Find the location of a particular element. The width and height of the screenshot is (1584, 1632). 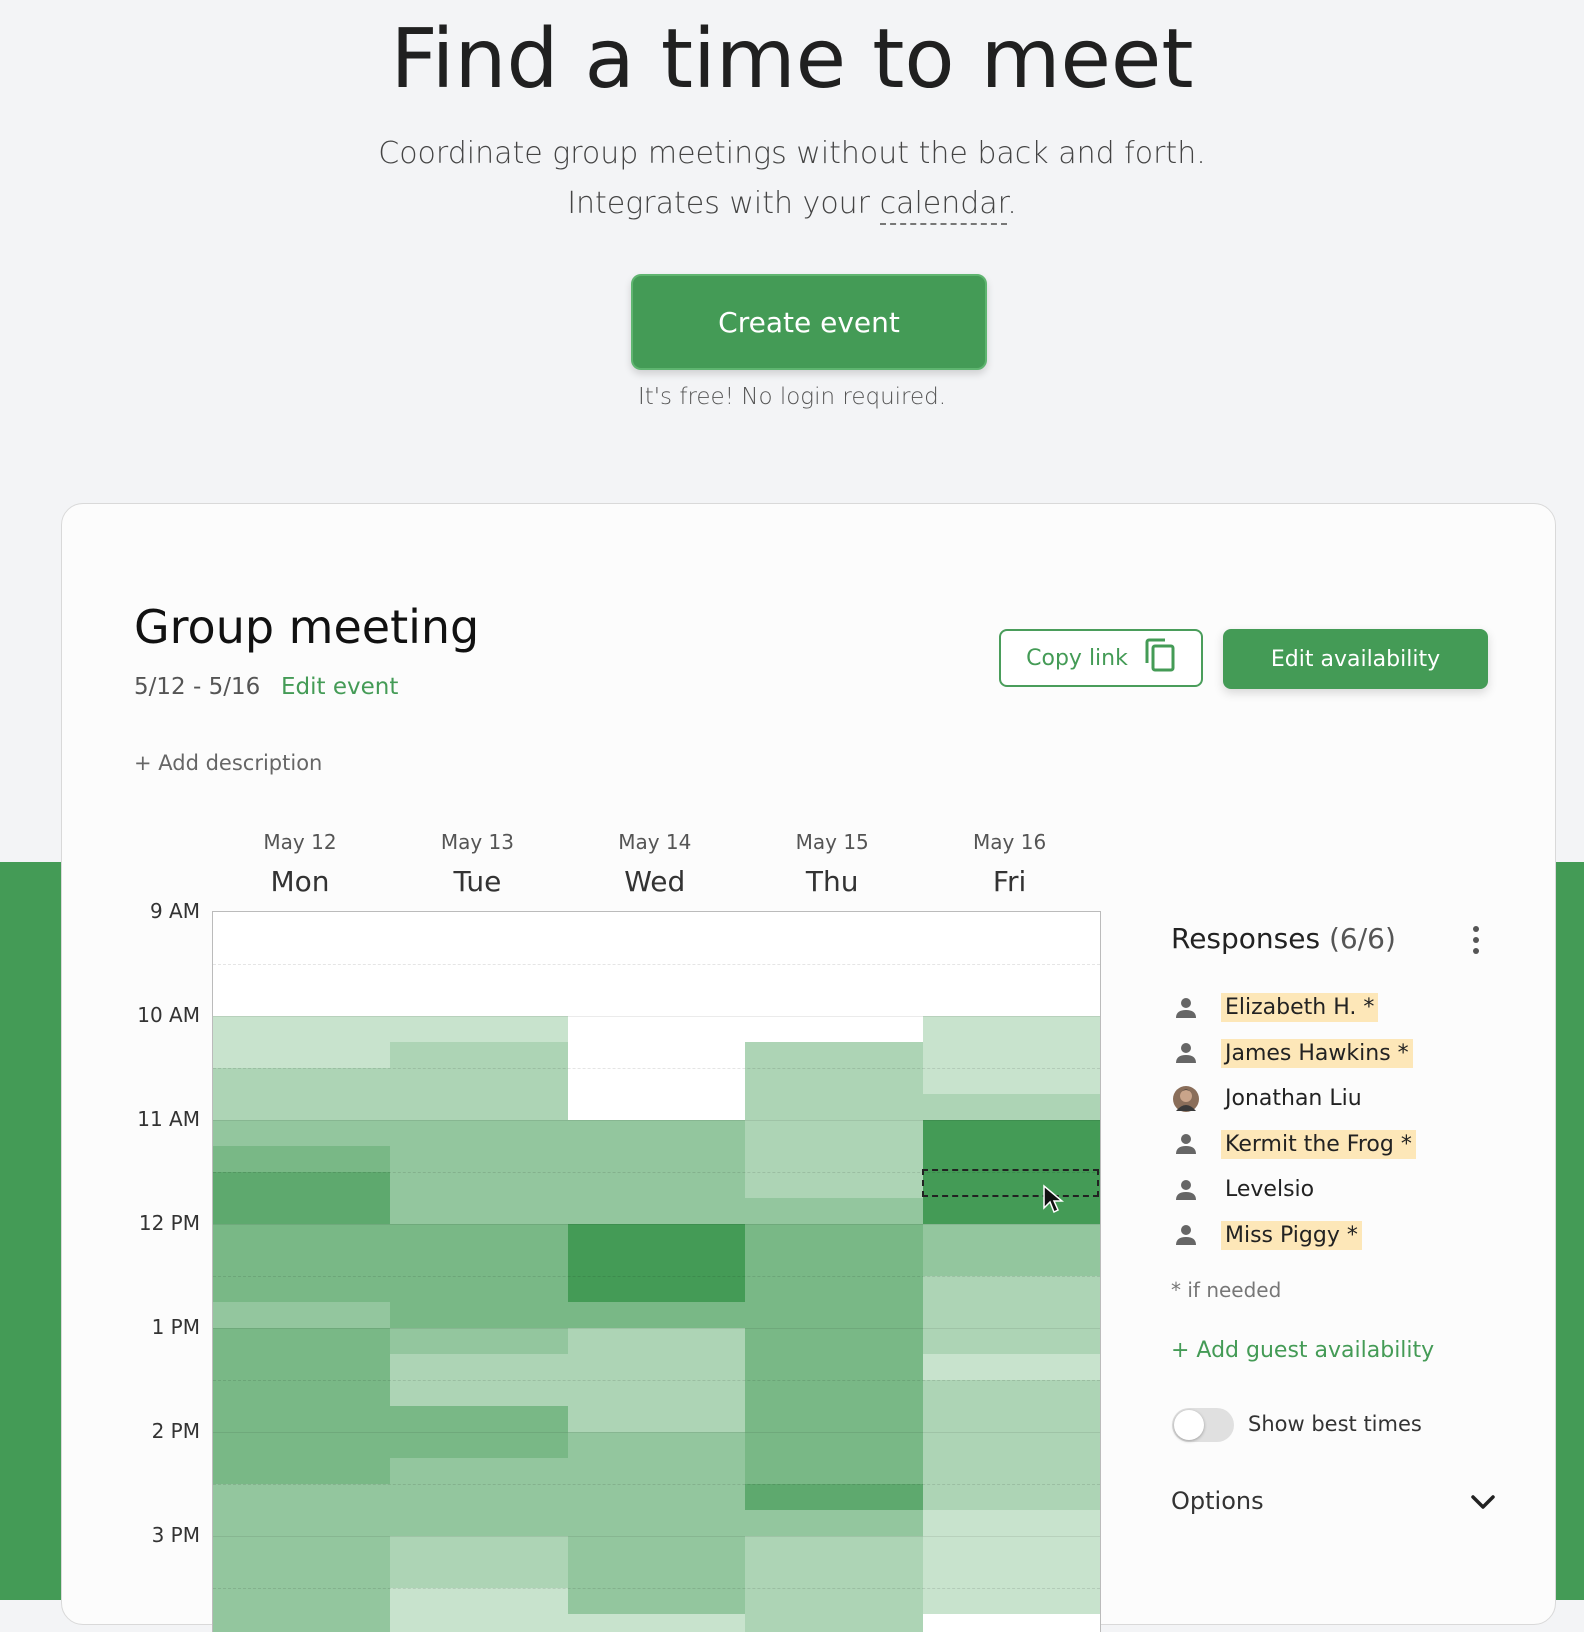

day-column-mon is located at coordinates (302, 1272).